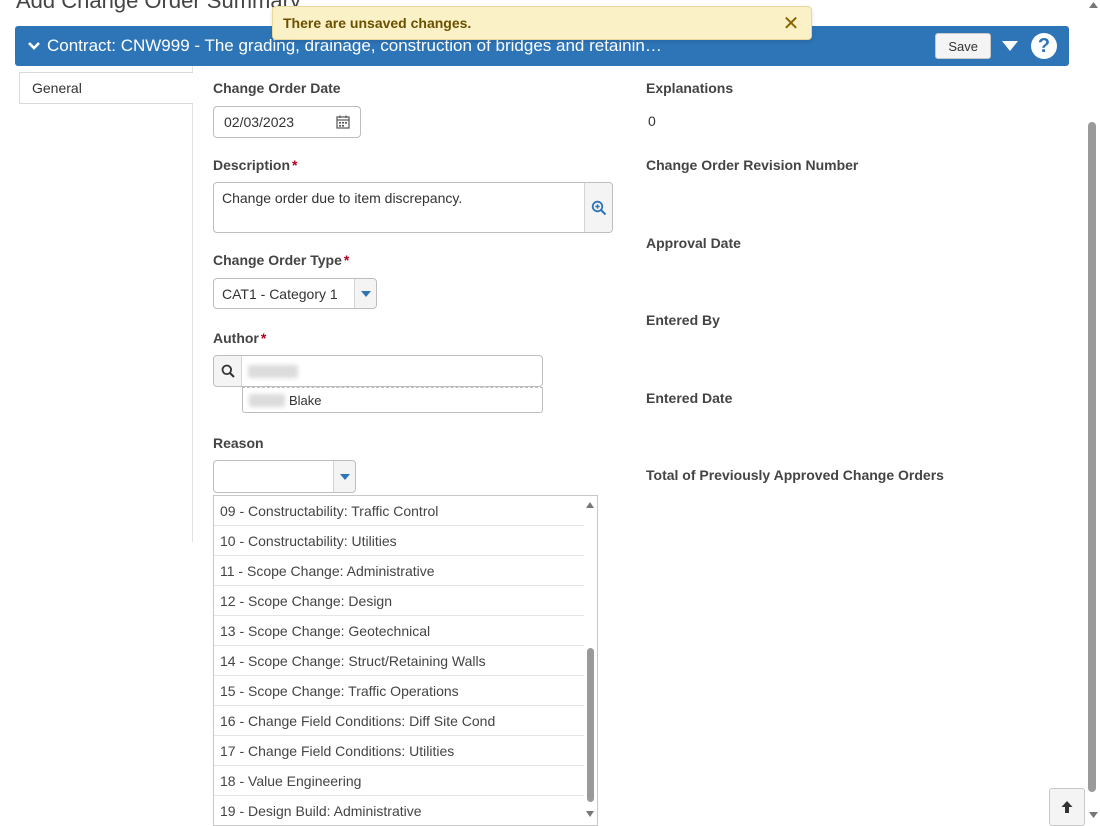 The image size is (1100, 826). Describe the element at coordinates (275, 122) in the screenshot. I see `change-order-date-input` at that location.